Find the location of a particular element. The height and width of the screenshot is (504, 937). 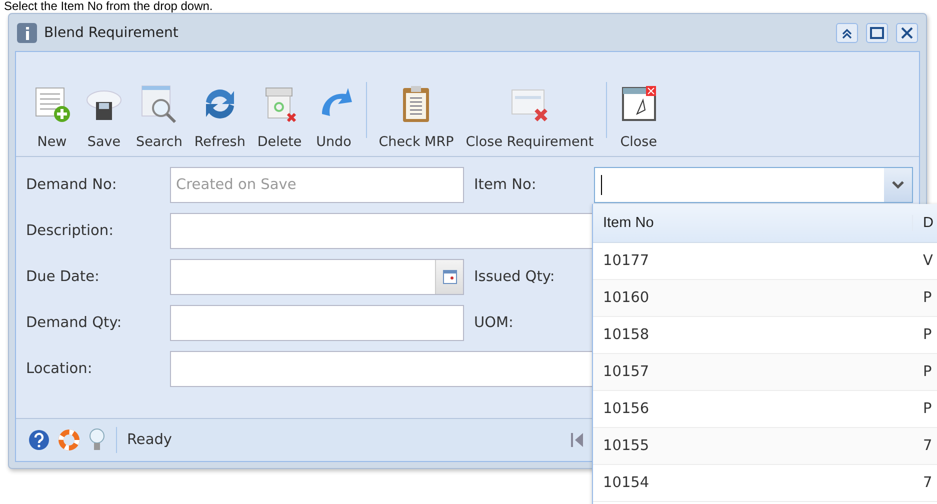

field-label: Description: is located at coordinates (70, 231).